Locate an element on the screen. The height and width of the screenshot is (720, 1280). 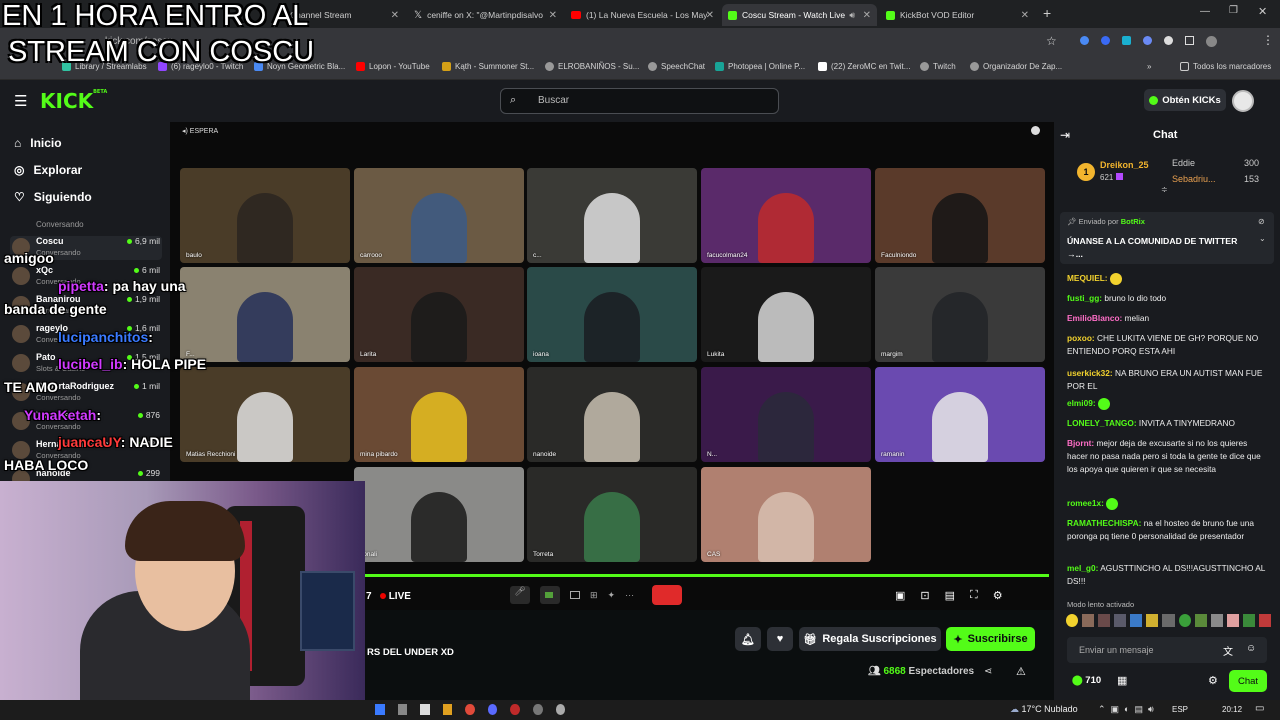
more-icon: ··· is located at coordinates (629, 595).